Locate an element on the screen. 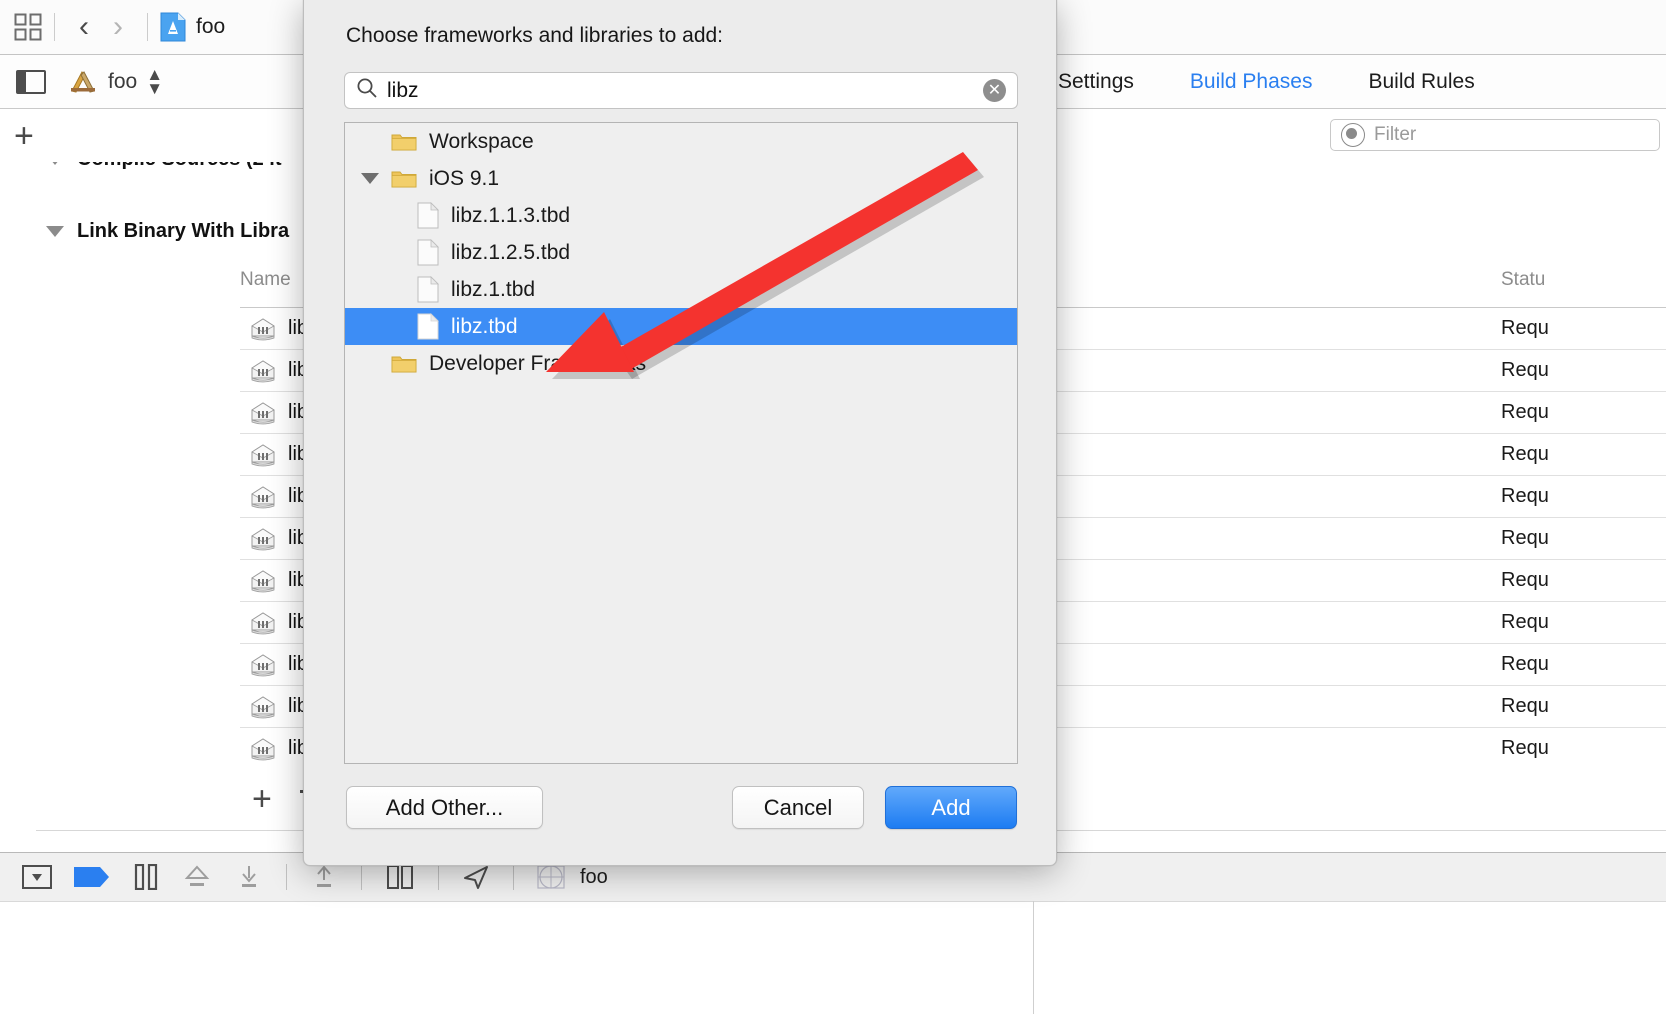 This screenshot has height=1014, width=1666. xcode-target-icon is located at coordinates (83, 82).